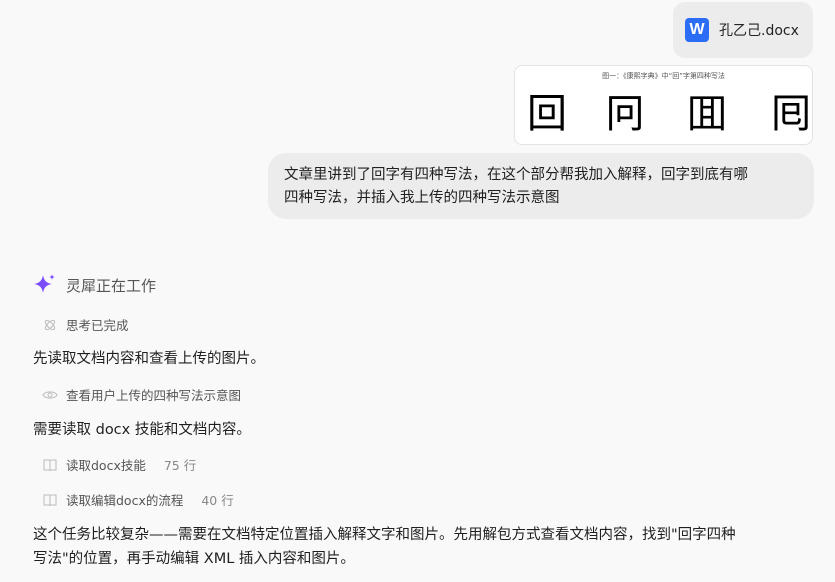 This screenshot has width=835, height=582. I want to click on assistant-paragraph-2: 需要读取 docx 技能和文档内容。, so click(142, 430).